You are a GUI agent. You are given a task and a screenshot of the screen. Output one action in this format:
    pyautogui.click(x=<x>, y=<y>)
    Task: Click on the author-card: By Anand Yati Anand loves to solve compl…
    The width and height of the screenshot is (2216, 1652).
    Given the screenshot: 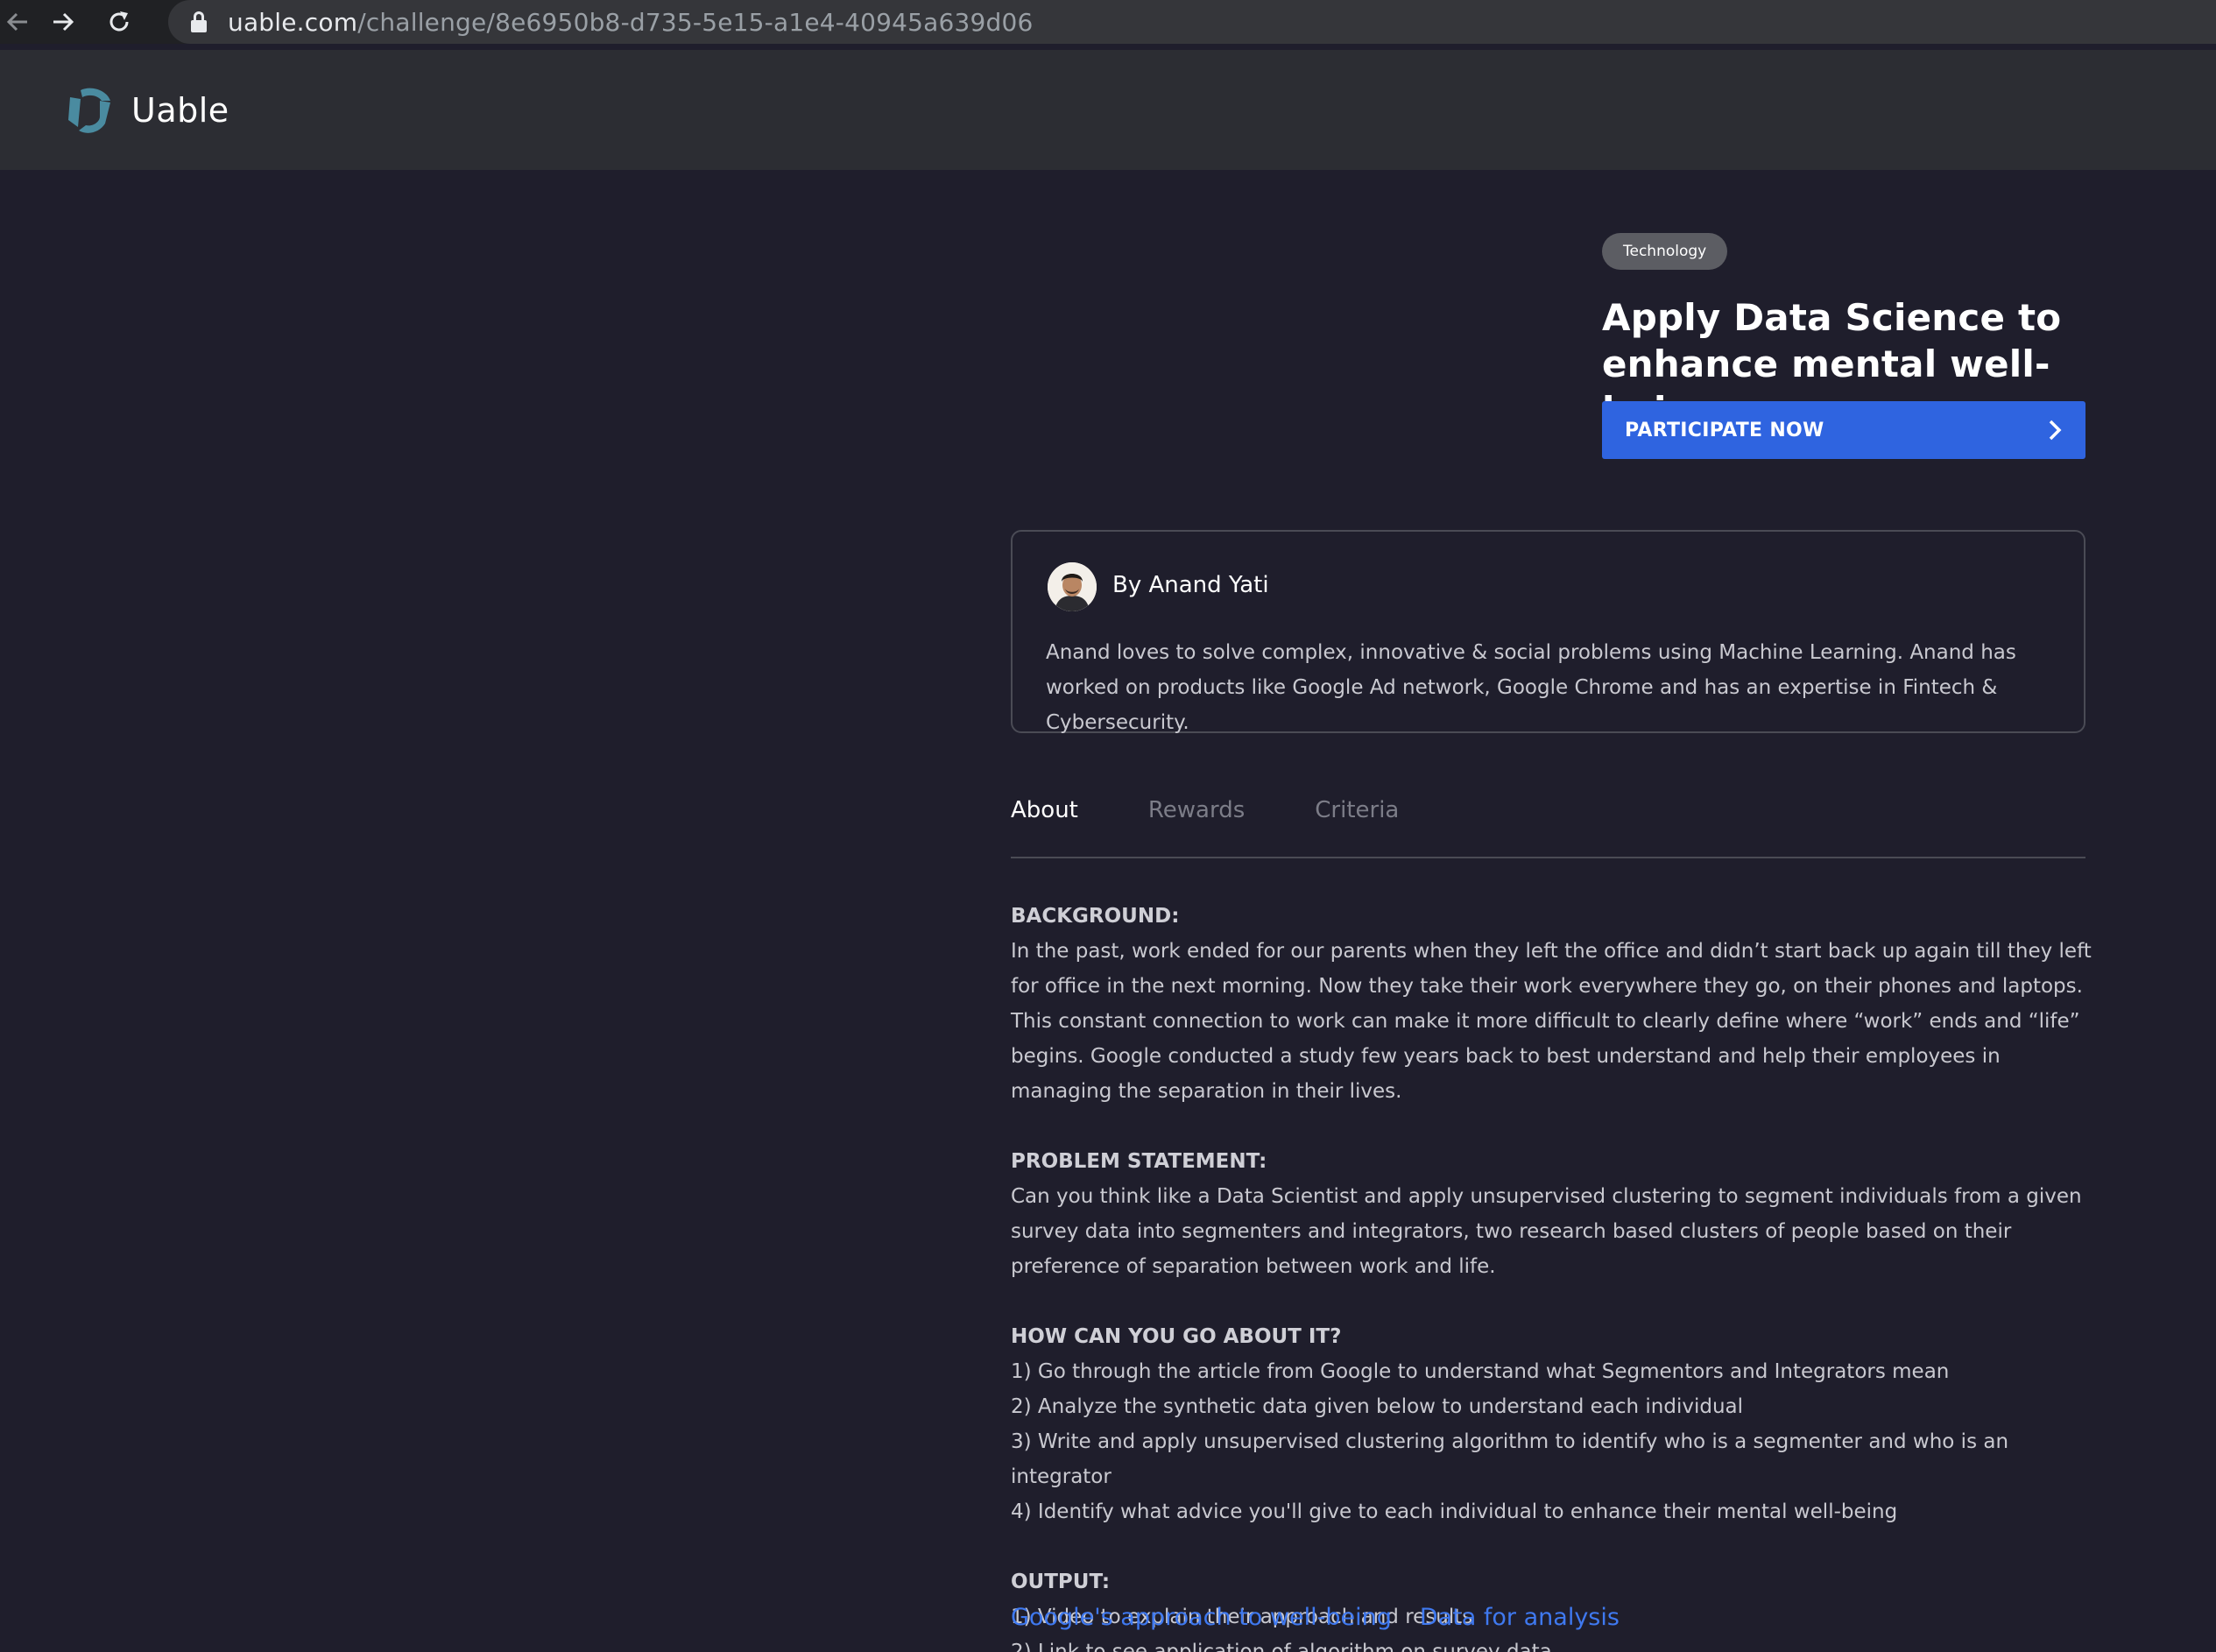 What is the action you would take?
    pyautogui.click(x=1548, y=632)
    